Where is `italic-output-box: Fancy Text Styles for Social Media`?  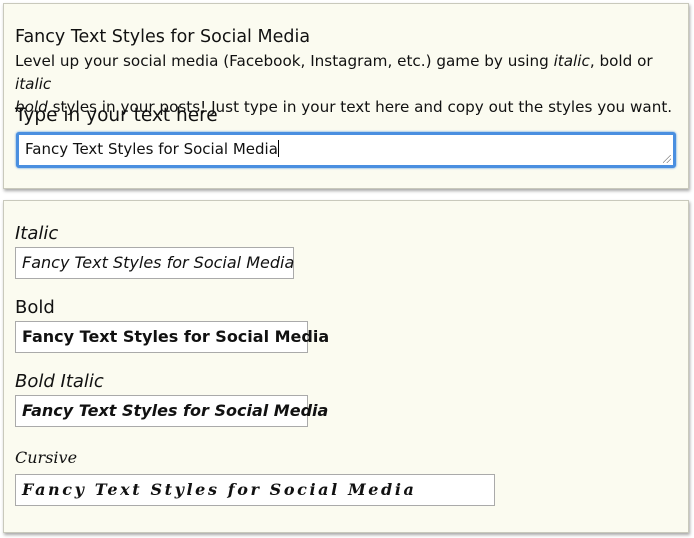 italic-output-box: Fancy Text Styles for Social Media is located at coordinates (154, 263).